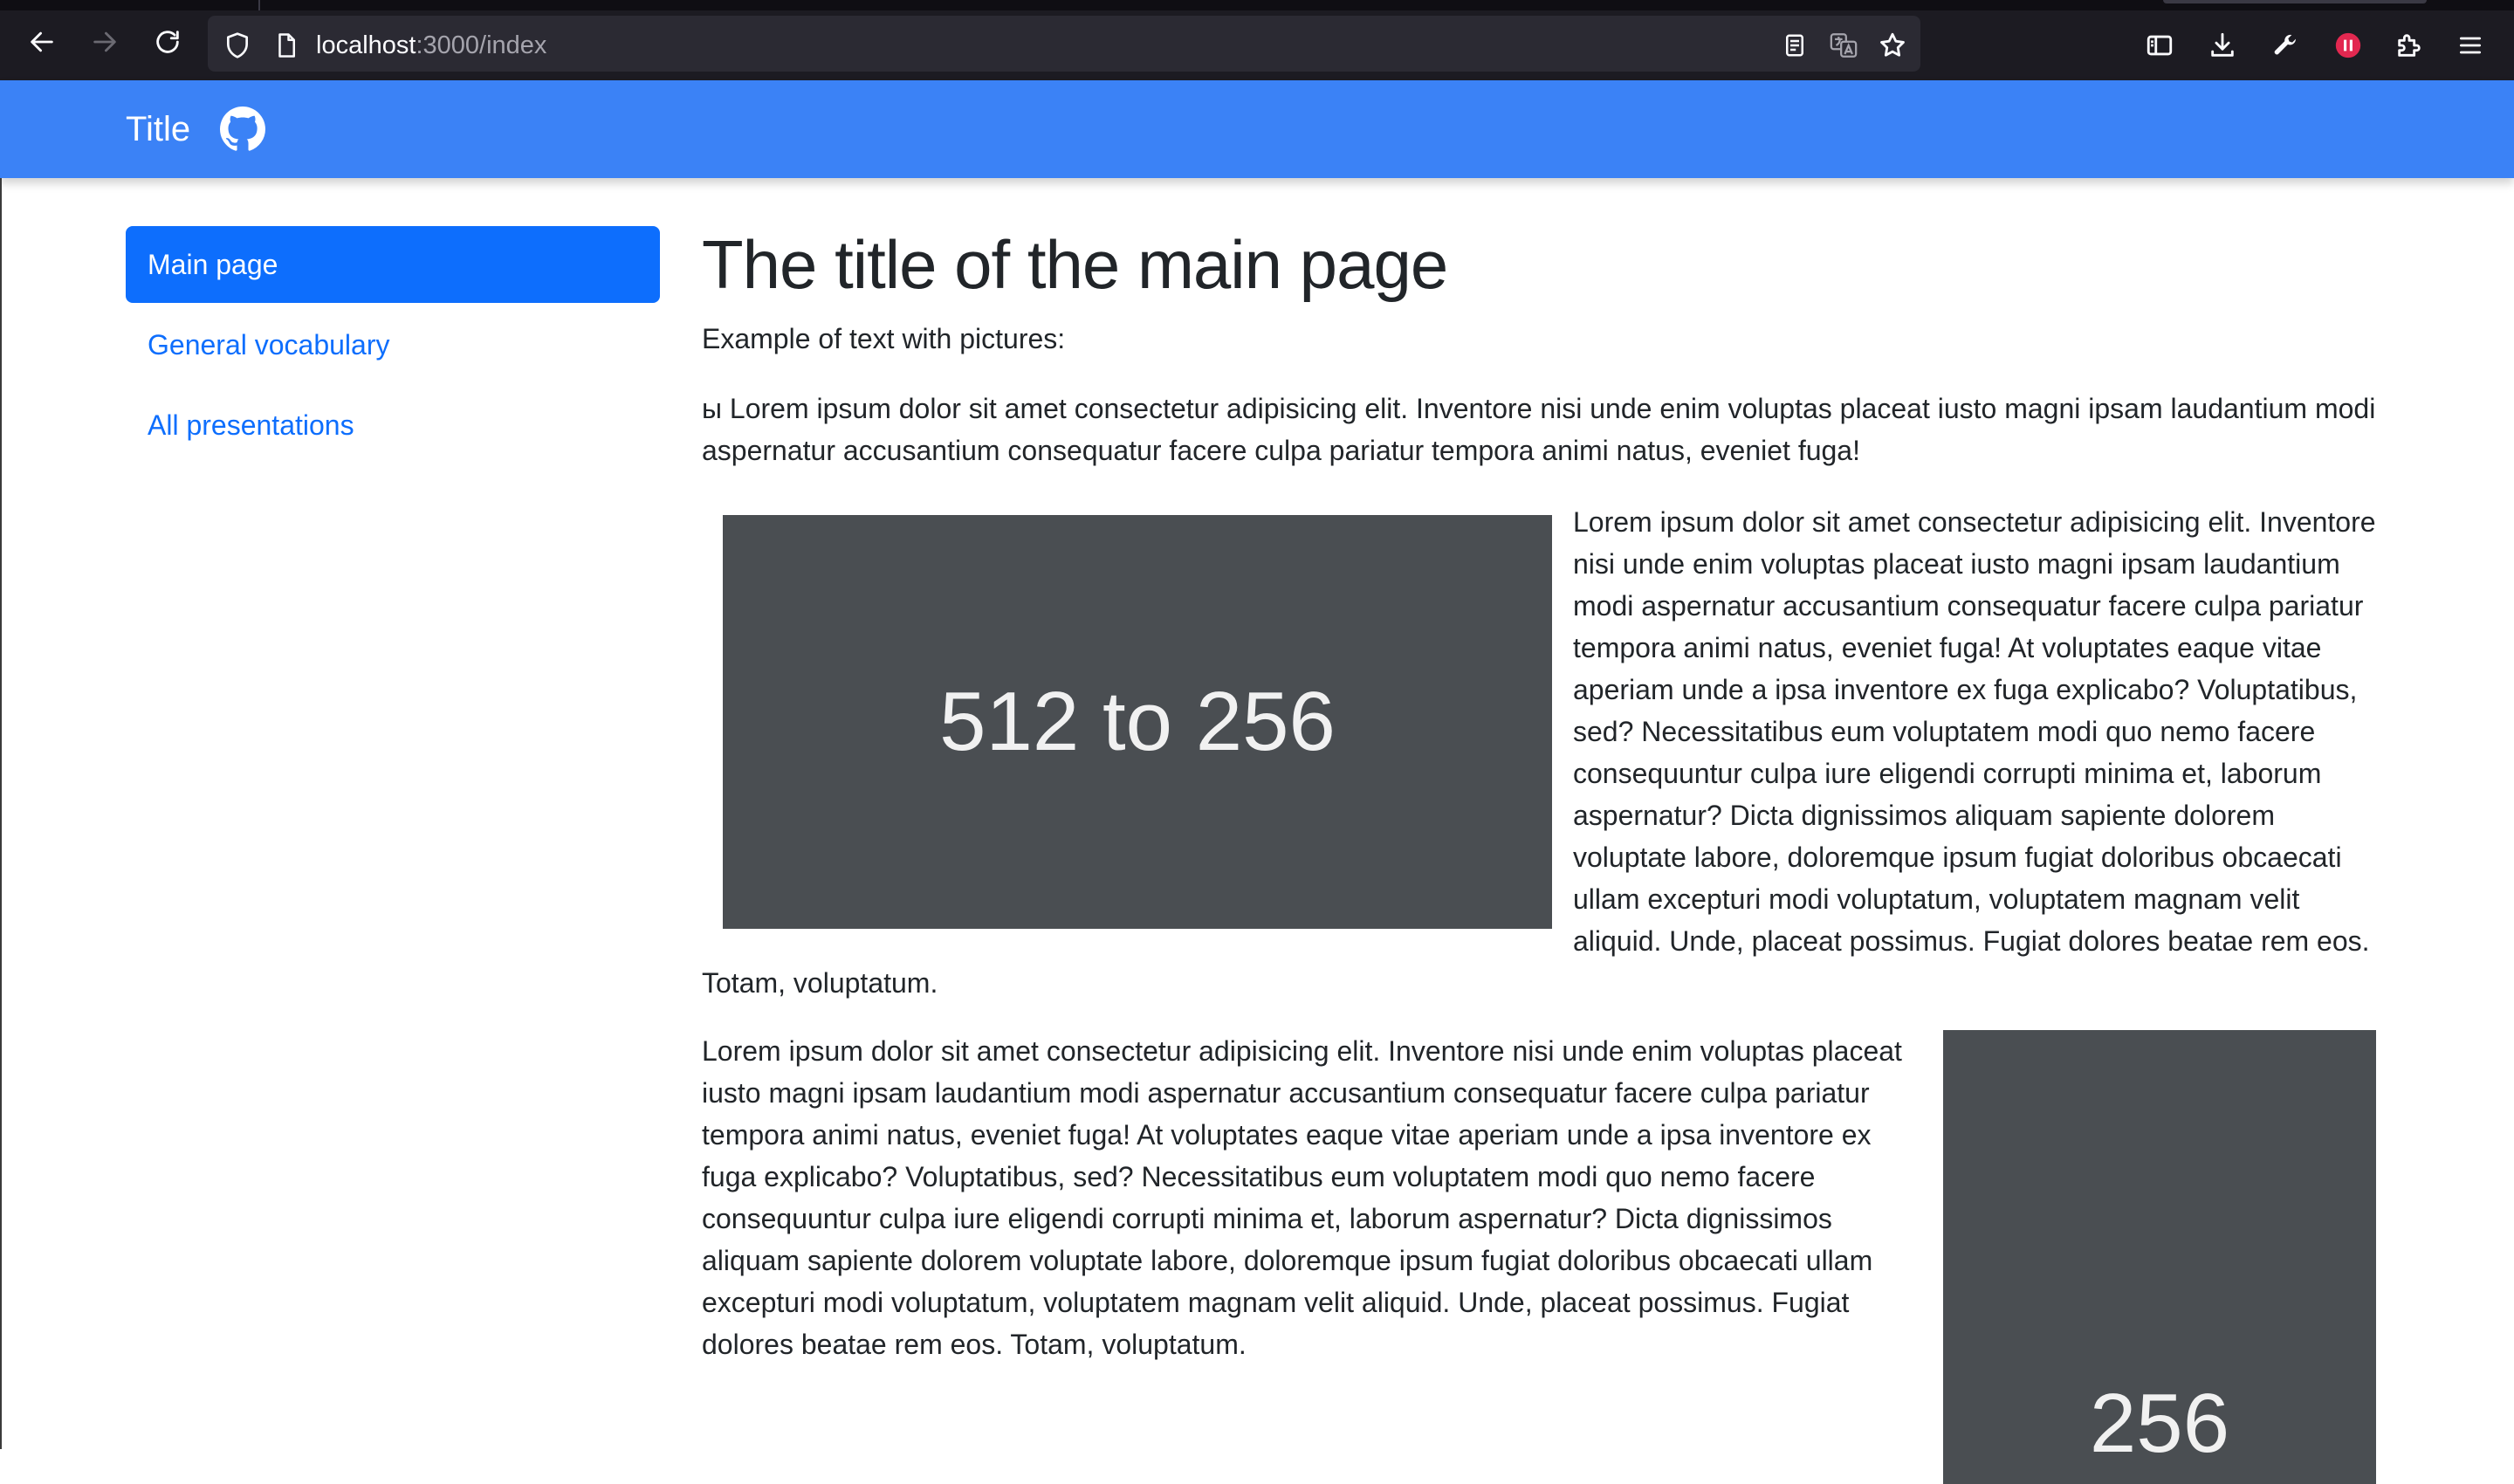 The height and width of the screenshot is (1484, 2514). What do you see at coordinates (2295, 1) in the screenshot?
I see `active-tab-indicator` at bounding box center [2295, 1].